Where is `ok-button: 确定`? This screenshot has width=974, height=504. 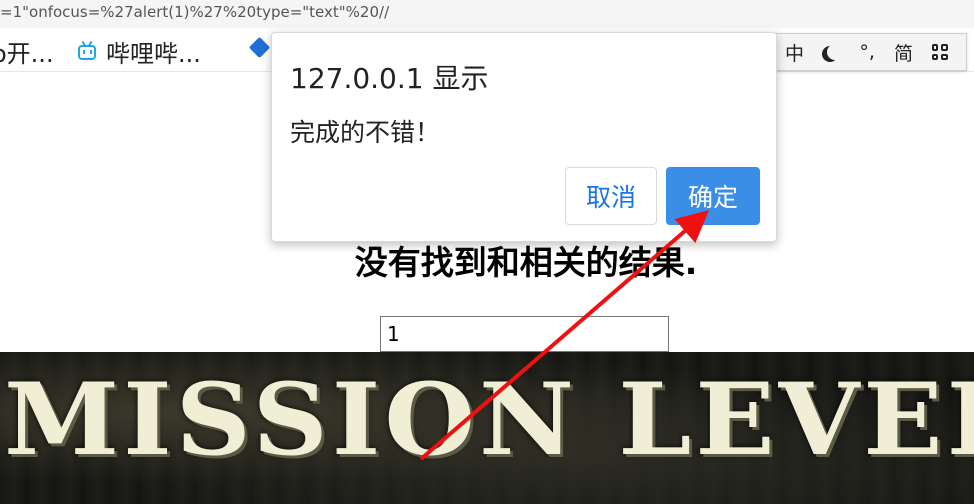 ok-button: 确定 is located at coordinates (713, 196).